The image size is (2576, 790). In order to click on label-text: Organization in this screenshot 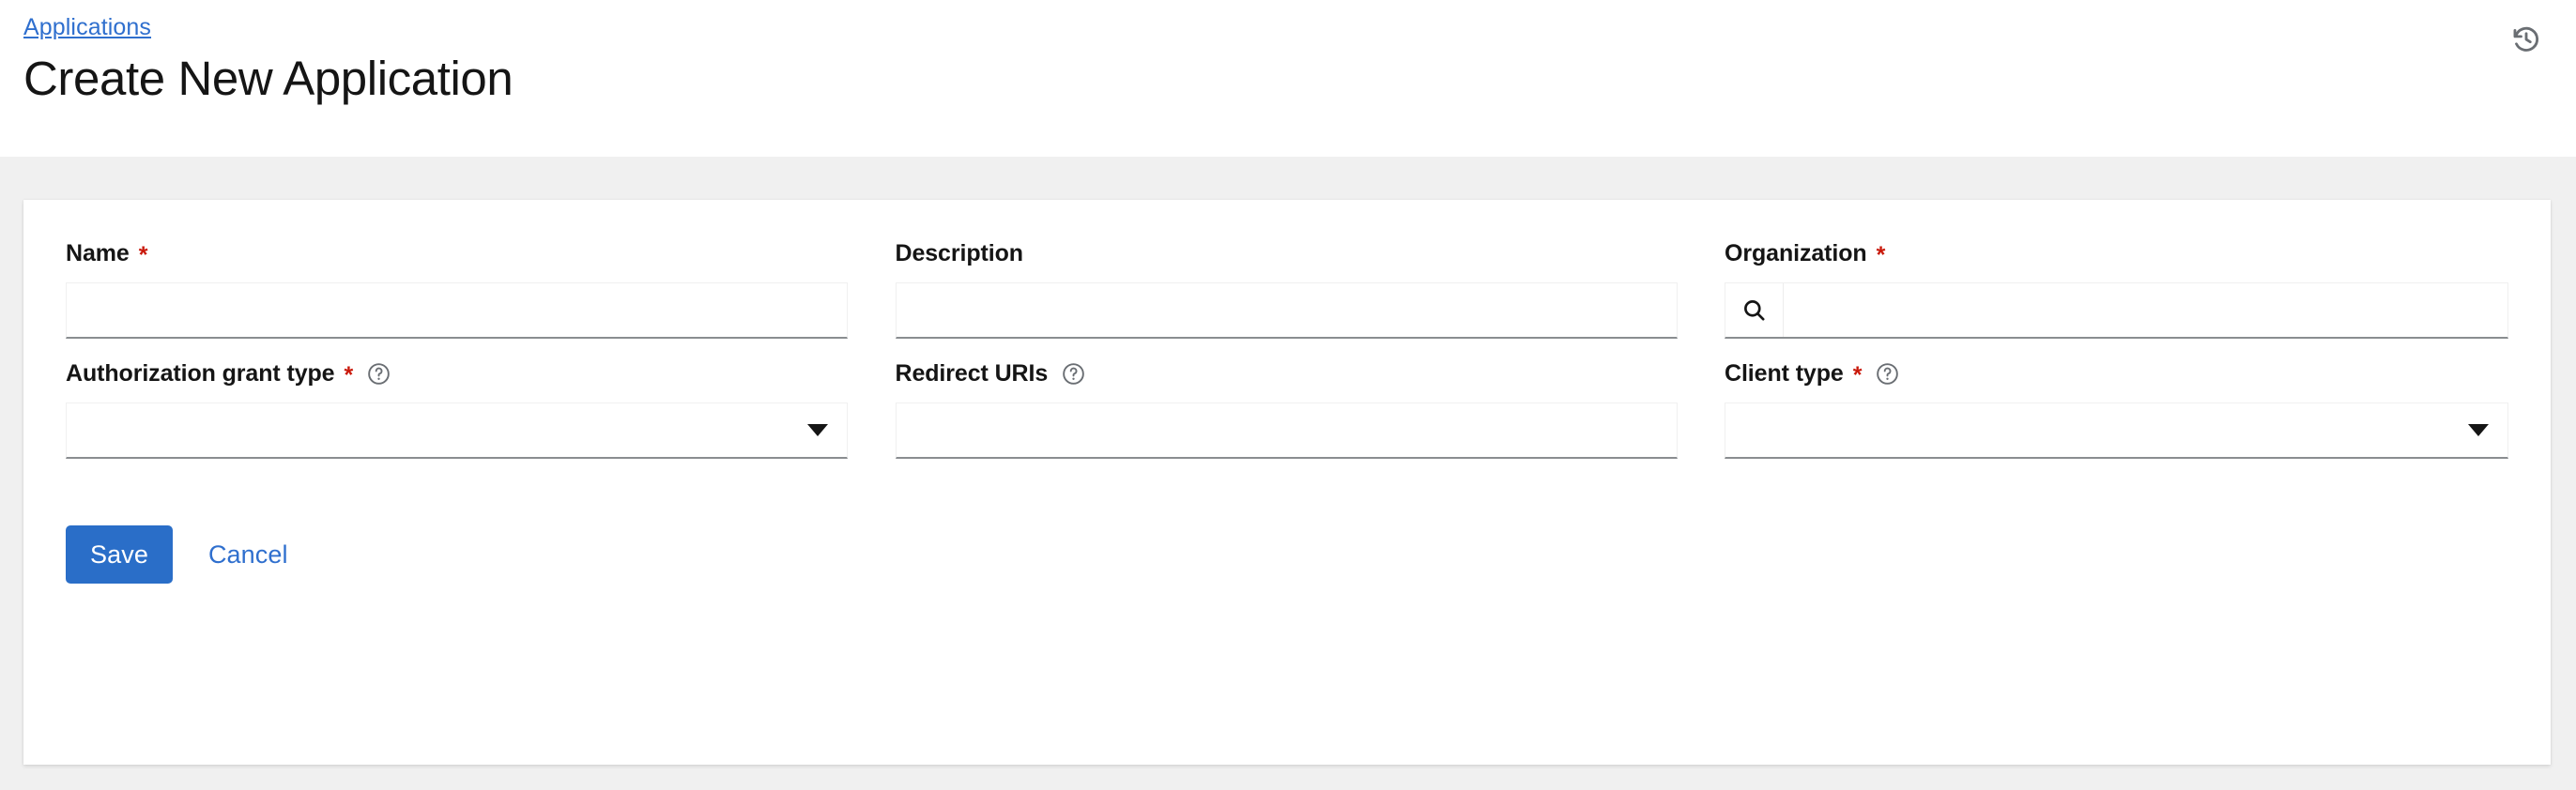, I will do `click(1796, 253)`.